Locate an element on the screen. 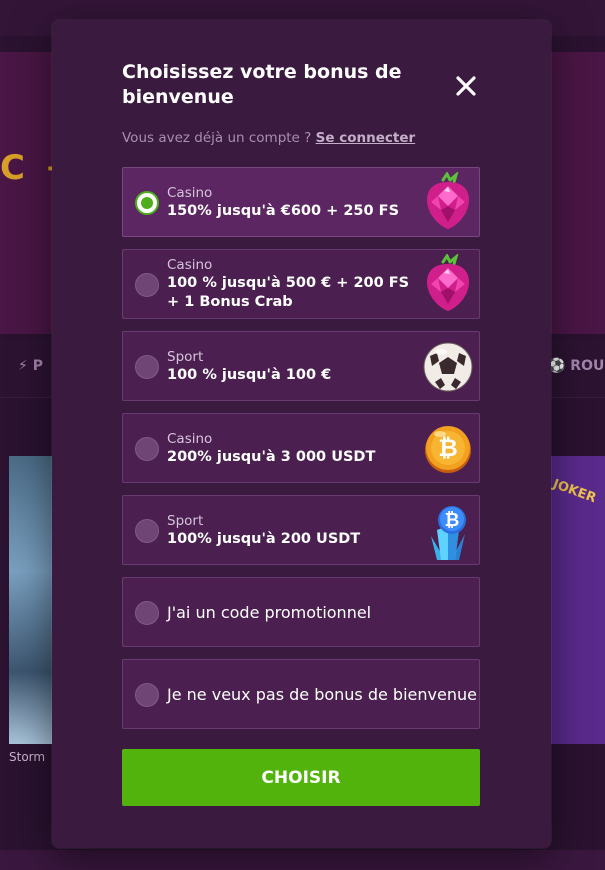 The width and height of the screenshot is (605, 870). background-nav-item-left: ⚡ P is located at coordinates (30, 366).